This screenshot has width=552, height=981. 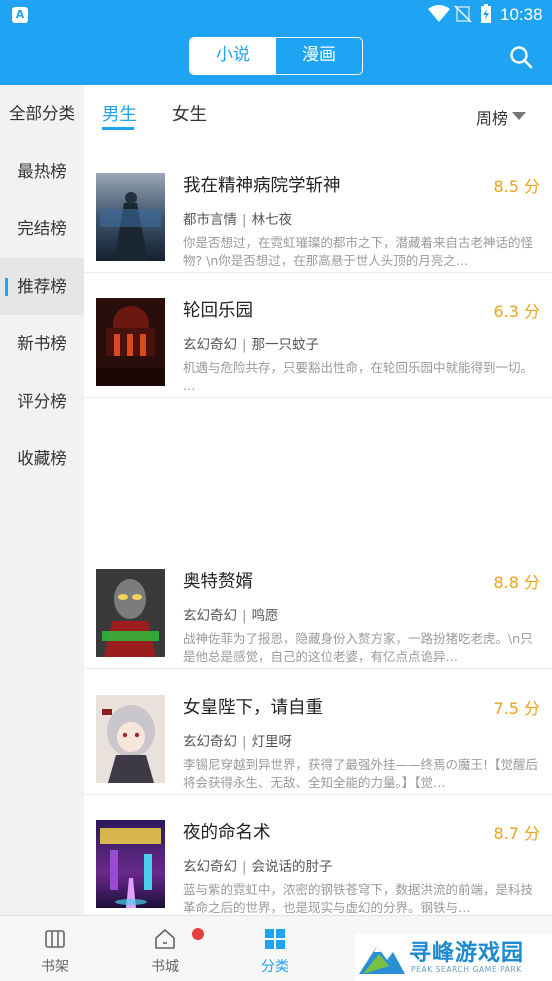 I want to click on book-genre: 都市言情, so click(x=210, y=220).